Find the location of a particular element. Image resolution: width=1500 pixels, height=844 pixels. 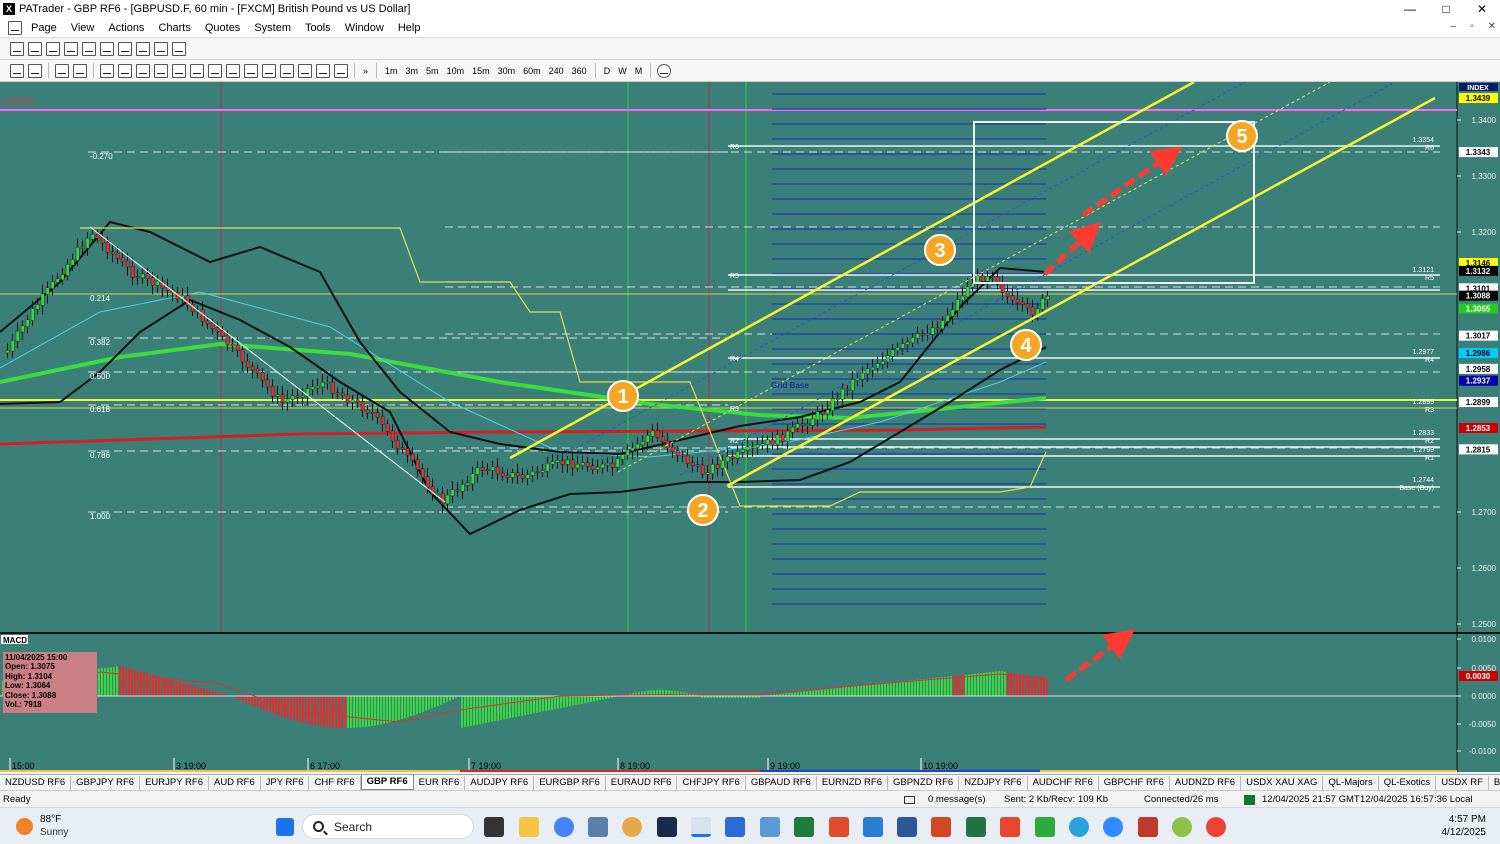

timeframe-1m: 1m is located at coordinates (391, 71).